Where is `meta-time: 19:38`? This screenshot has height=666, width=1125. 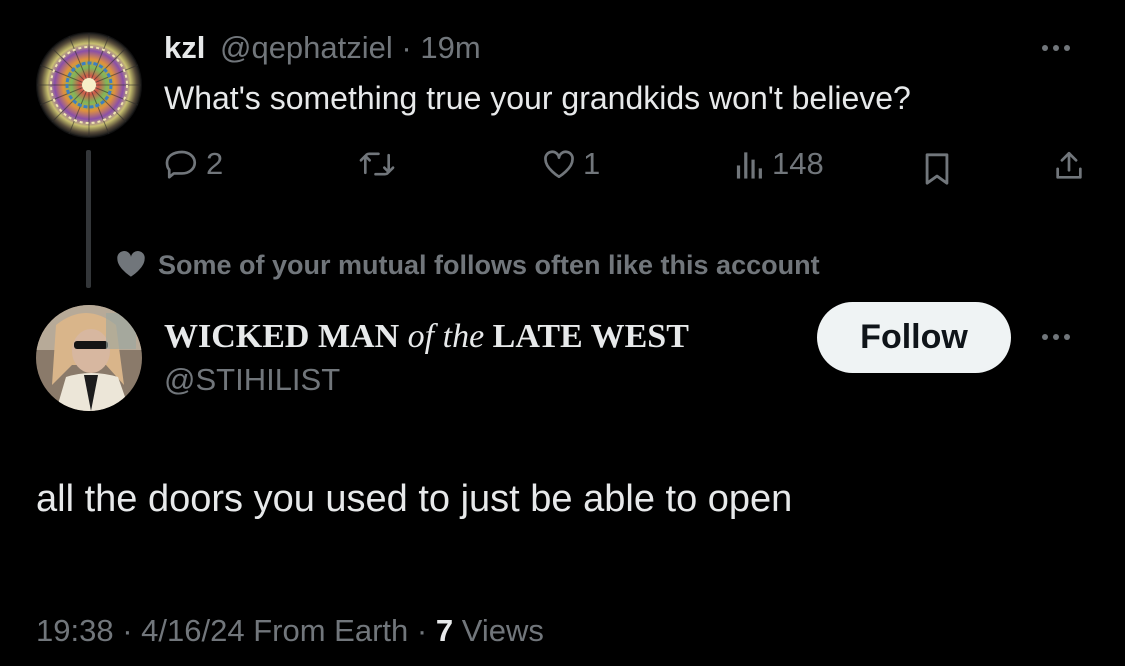
meta-time: 19:38 is located at coordinates (75, 630).